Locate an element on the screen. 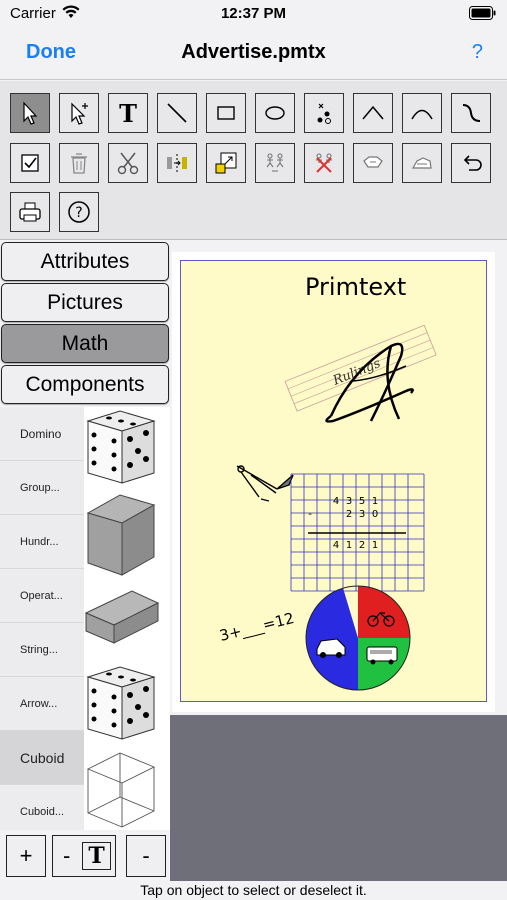 The height and width of the screenshot is (900, 507). minus-label: - is located at coordinates (67, 855).